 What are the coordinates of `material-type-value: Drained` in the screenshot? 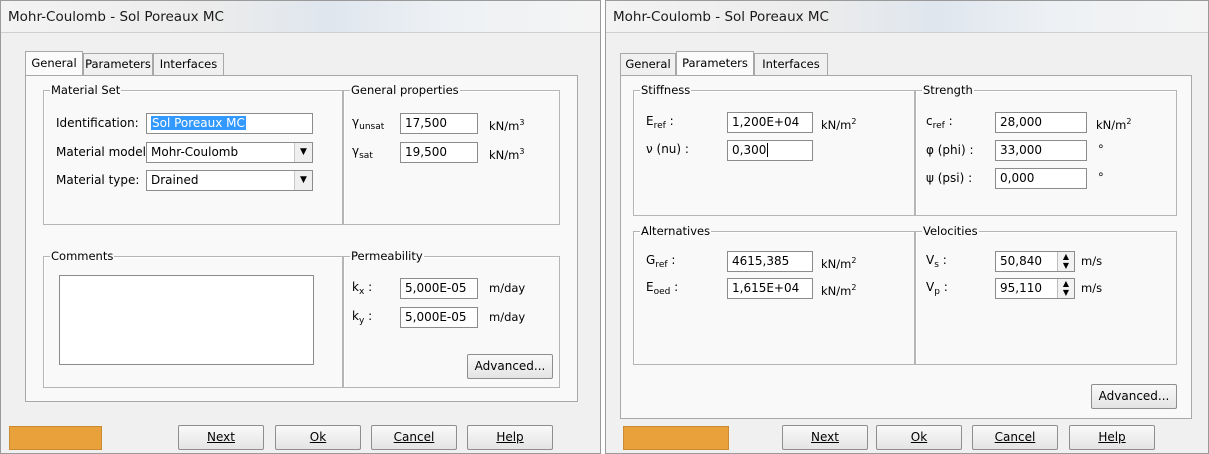 It's located at (175, 180).